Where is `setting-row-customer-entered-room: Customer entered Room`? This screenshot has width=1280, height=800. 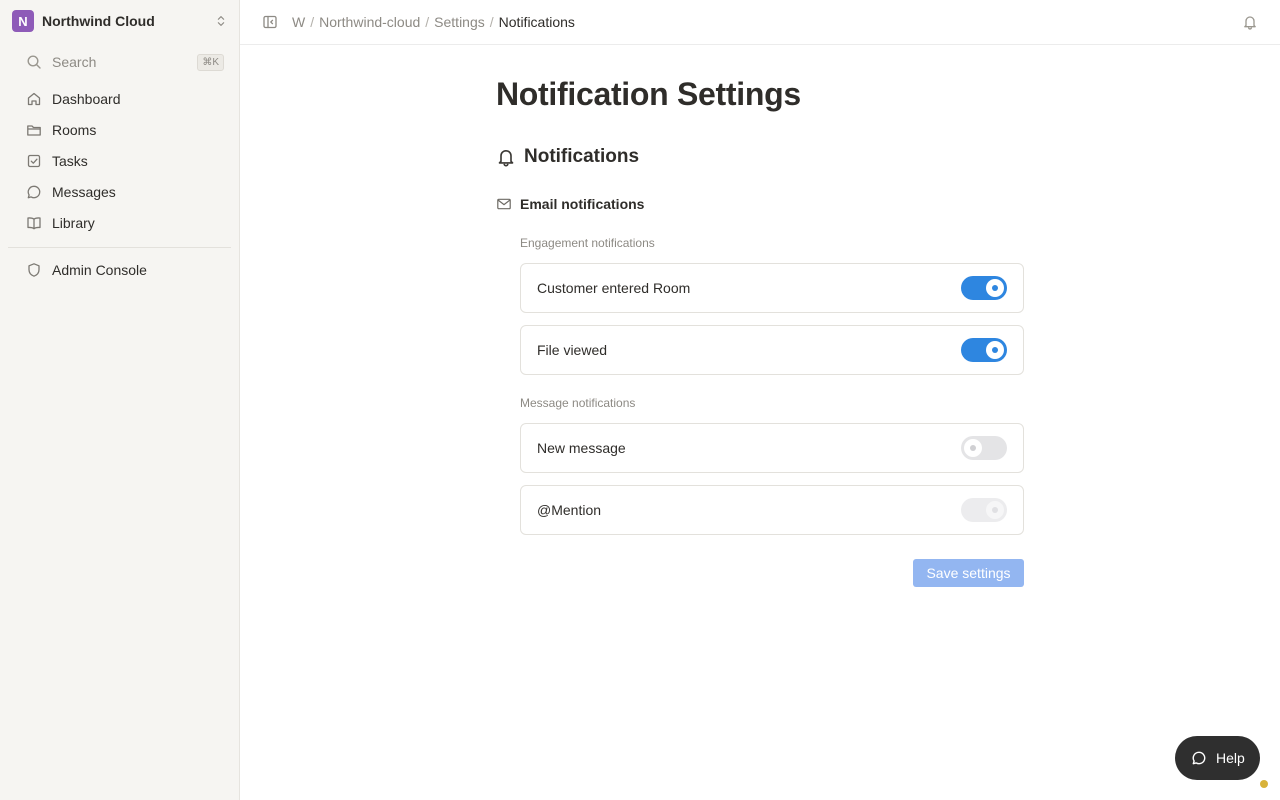
setting-row-customer-entered-room: Customer entered Room is located at coordinates (772, 288).